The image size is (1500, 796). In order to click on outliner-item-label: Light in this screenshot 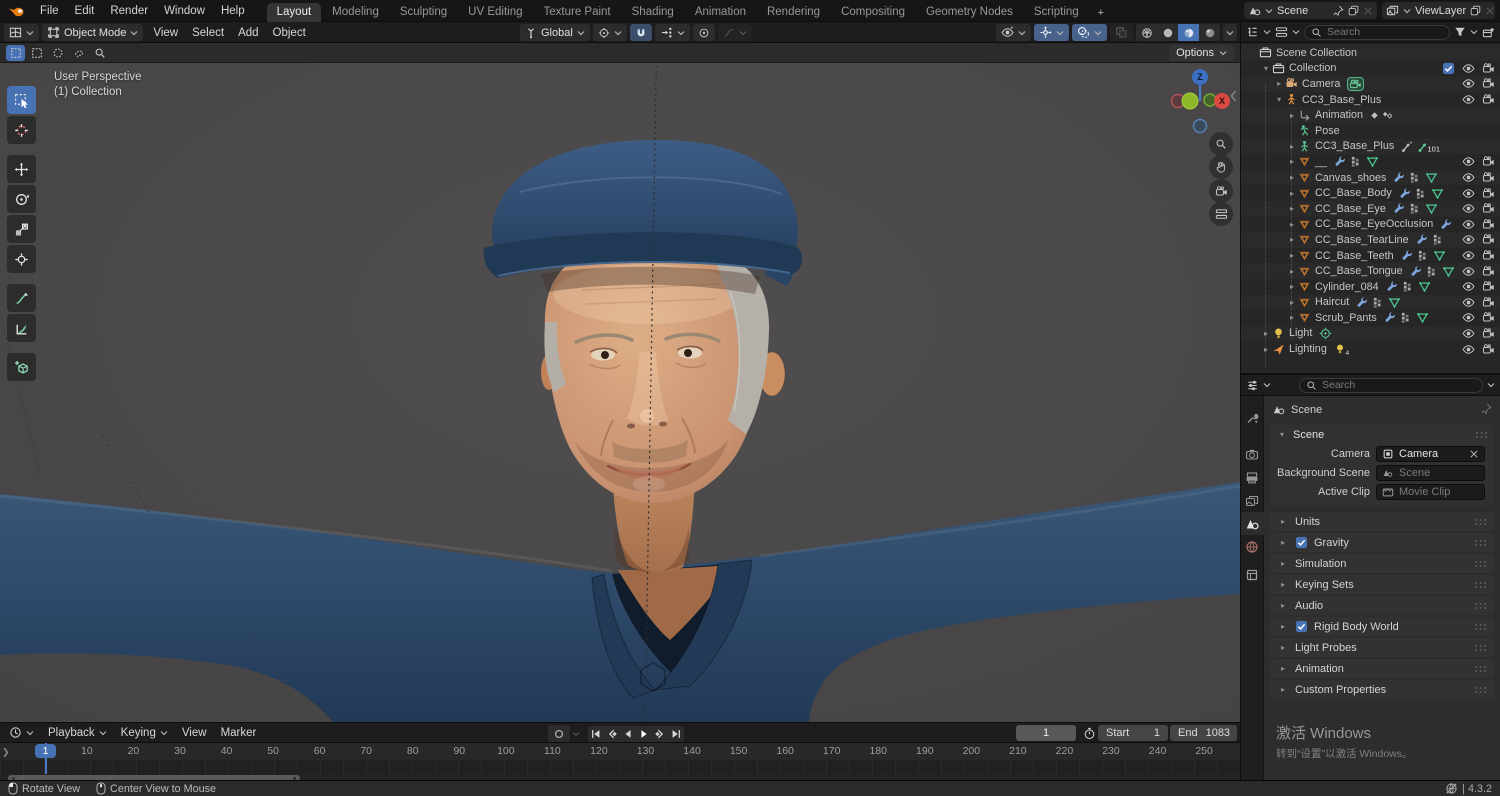, I will do `click(1300, 333)`.